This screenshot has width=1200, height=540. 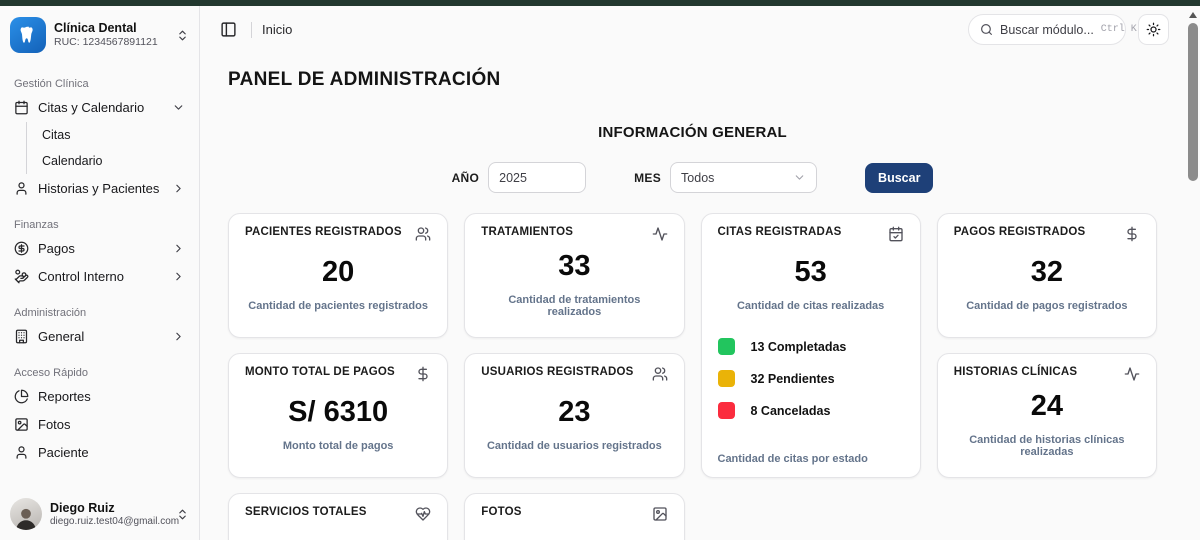 I want to click on org-switcher: Clínica Dental RUC: 1234567891121, so click(x=99, y=33).